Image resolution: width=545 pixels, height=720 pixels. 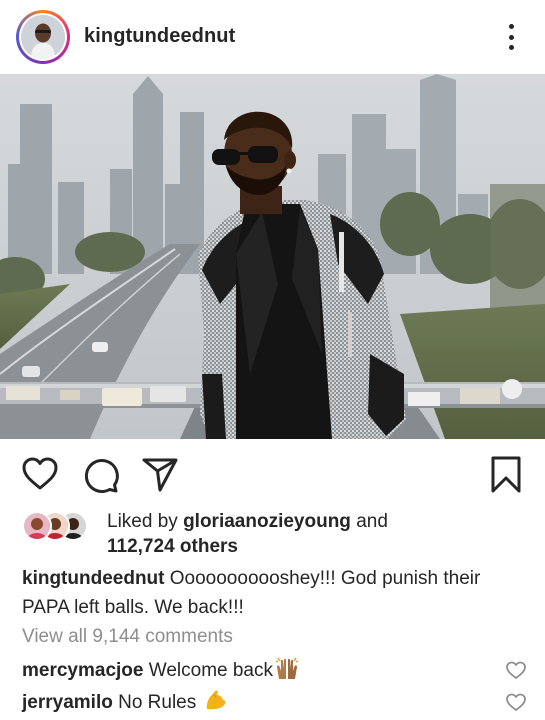 What do you see at coordinates (172, 547) in the screenshot?
I see `likes-count: 112,724 others` at bounding box center [172, 547].